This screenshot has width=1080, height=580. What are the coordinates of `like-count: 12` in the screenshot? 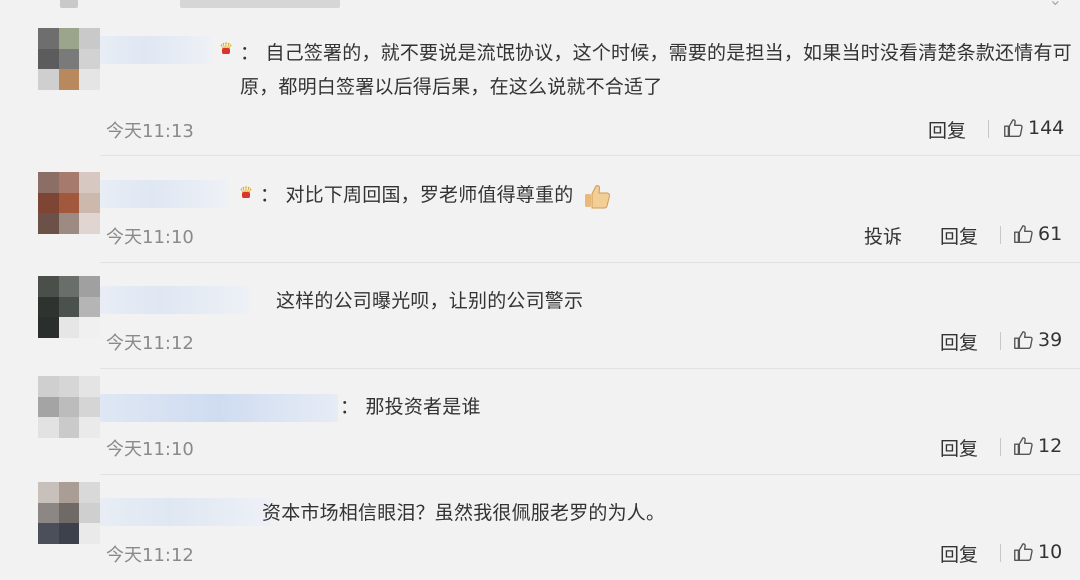 It's located at (1050, 446).